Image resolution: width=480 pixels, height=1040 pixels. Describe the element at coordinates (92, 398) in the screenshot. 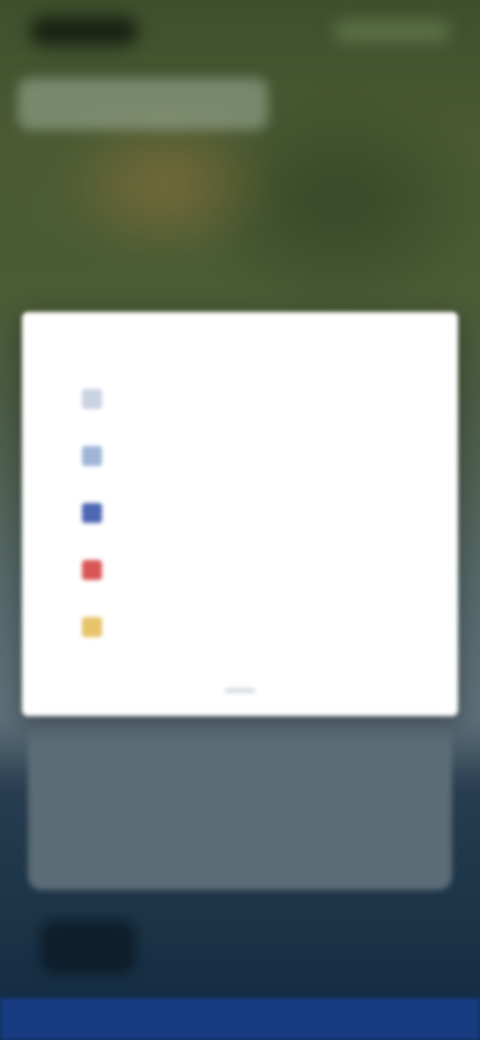

I see `list-icon` at that location.